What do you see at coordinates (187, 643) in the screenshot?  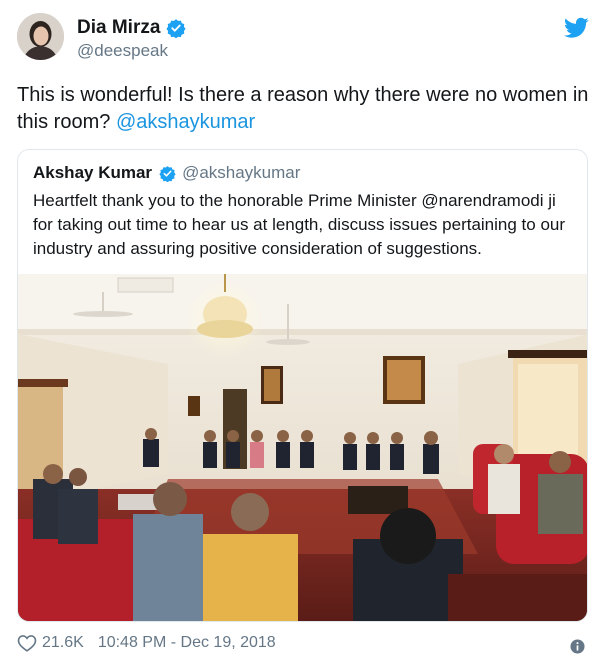 I see `timestamp: 10:48 PM - Dec 19, 2018` at bounding box center [187, 643].